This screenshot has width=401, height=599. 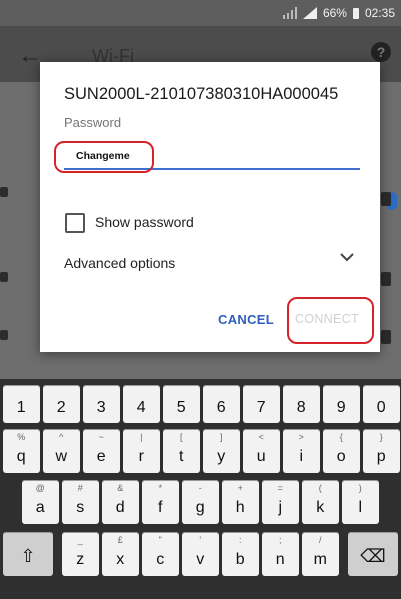 I want to click on key-9: 9, so click(x=341, y=404).